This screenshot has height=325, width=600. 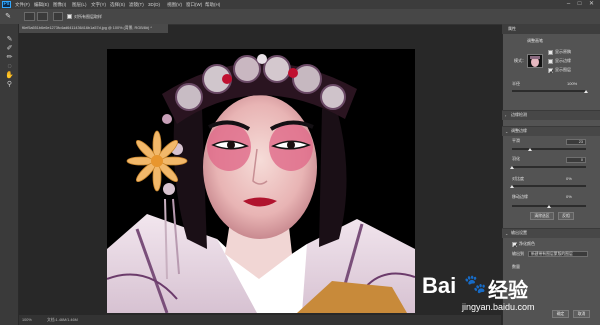 I want to click on menu-item: 文字(Y), so click(x=98, y=4).